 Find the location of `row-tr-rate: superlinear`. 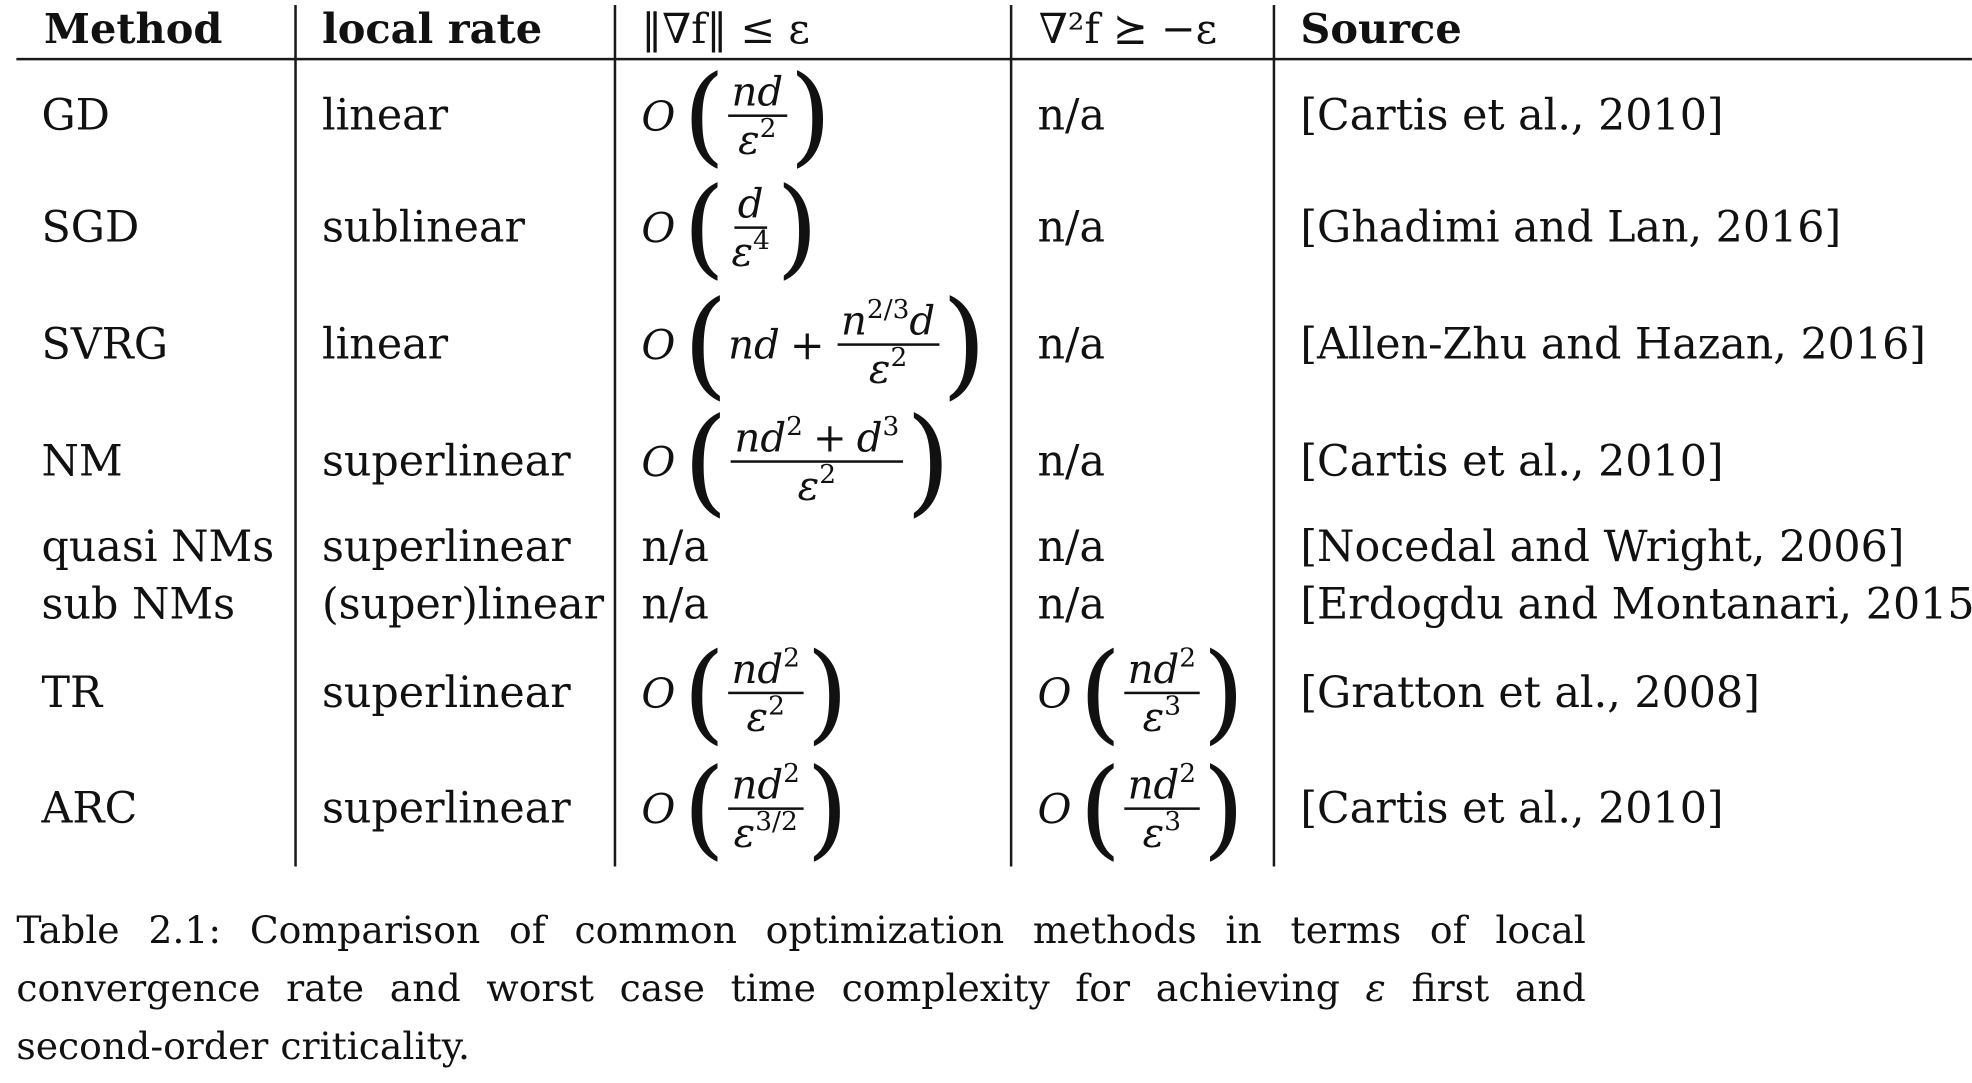

row-tr-rate: superlinear is located at coordinates (446, 693).